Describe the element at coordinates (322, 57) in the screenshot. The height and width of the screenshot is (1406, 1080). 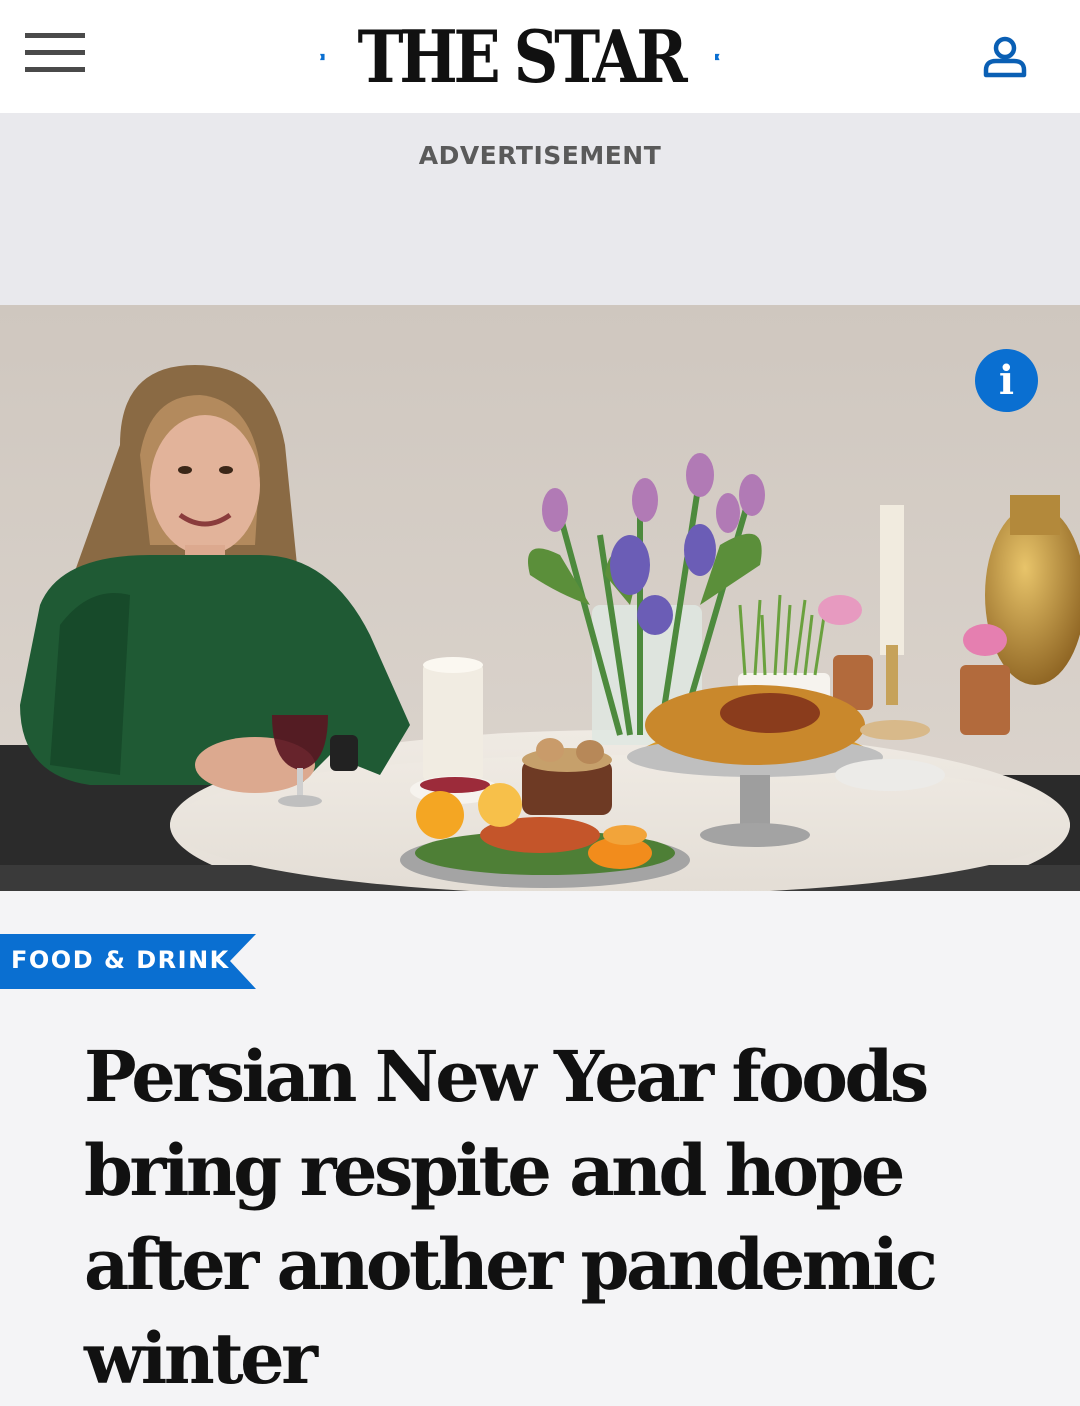
I see `logo-left-flag` at that location.